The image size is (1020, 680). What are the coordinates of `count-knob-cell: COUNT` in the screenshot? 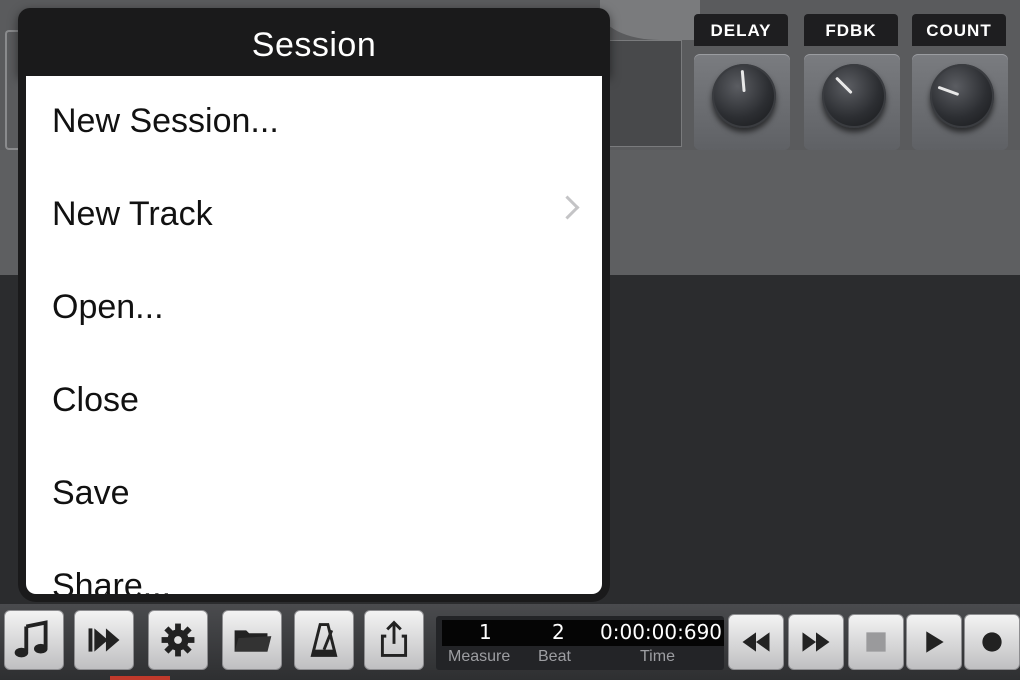 It's located at (957, 82).